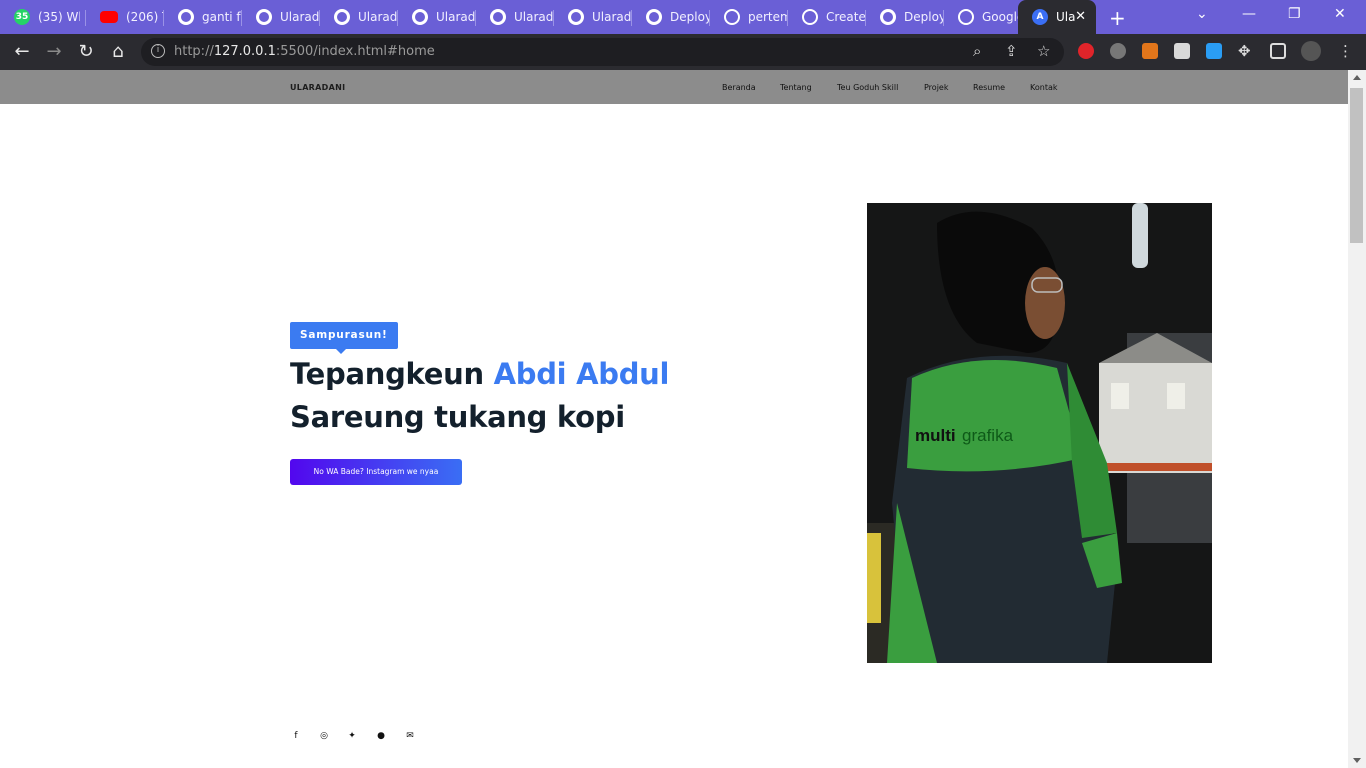 The width and height of the screenshot is (1366, 768). Describe the element at coordinates (1080, 16) in the screenshot. I see `close-tab-icon: ✕` at that location.